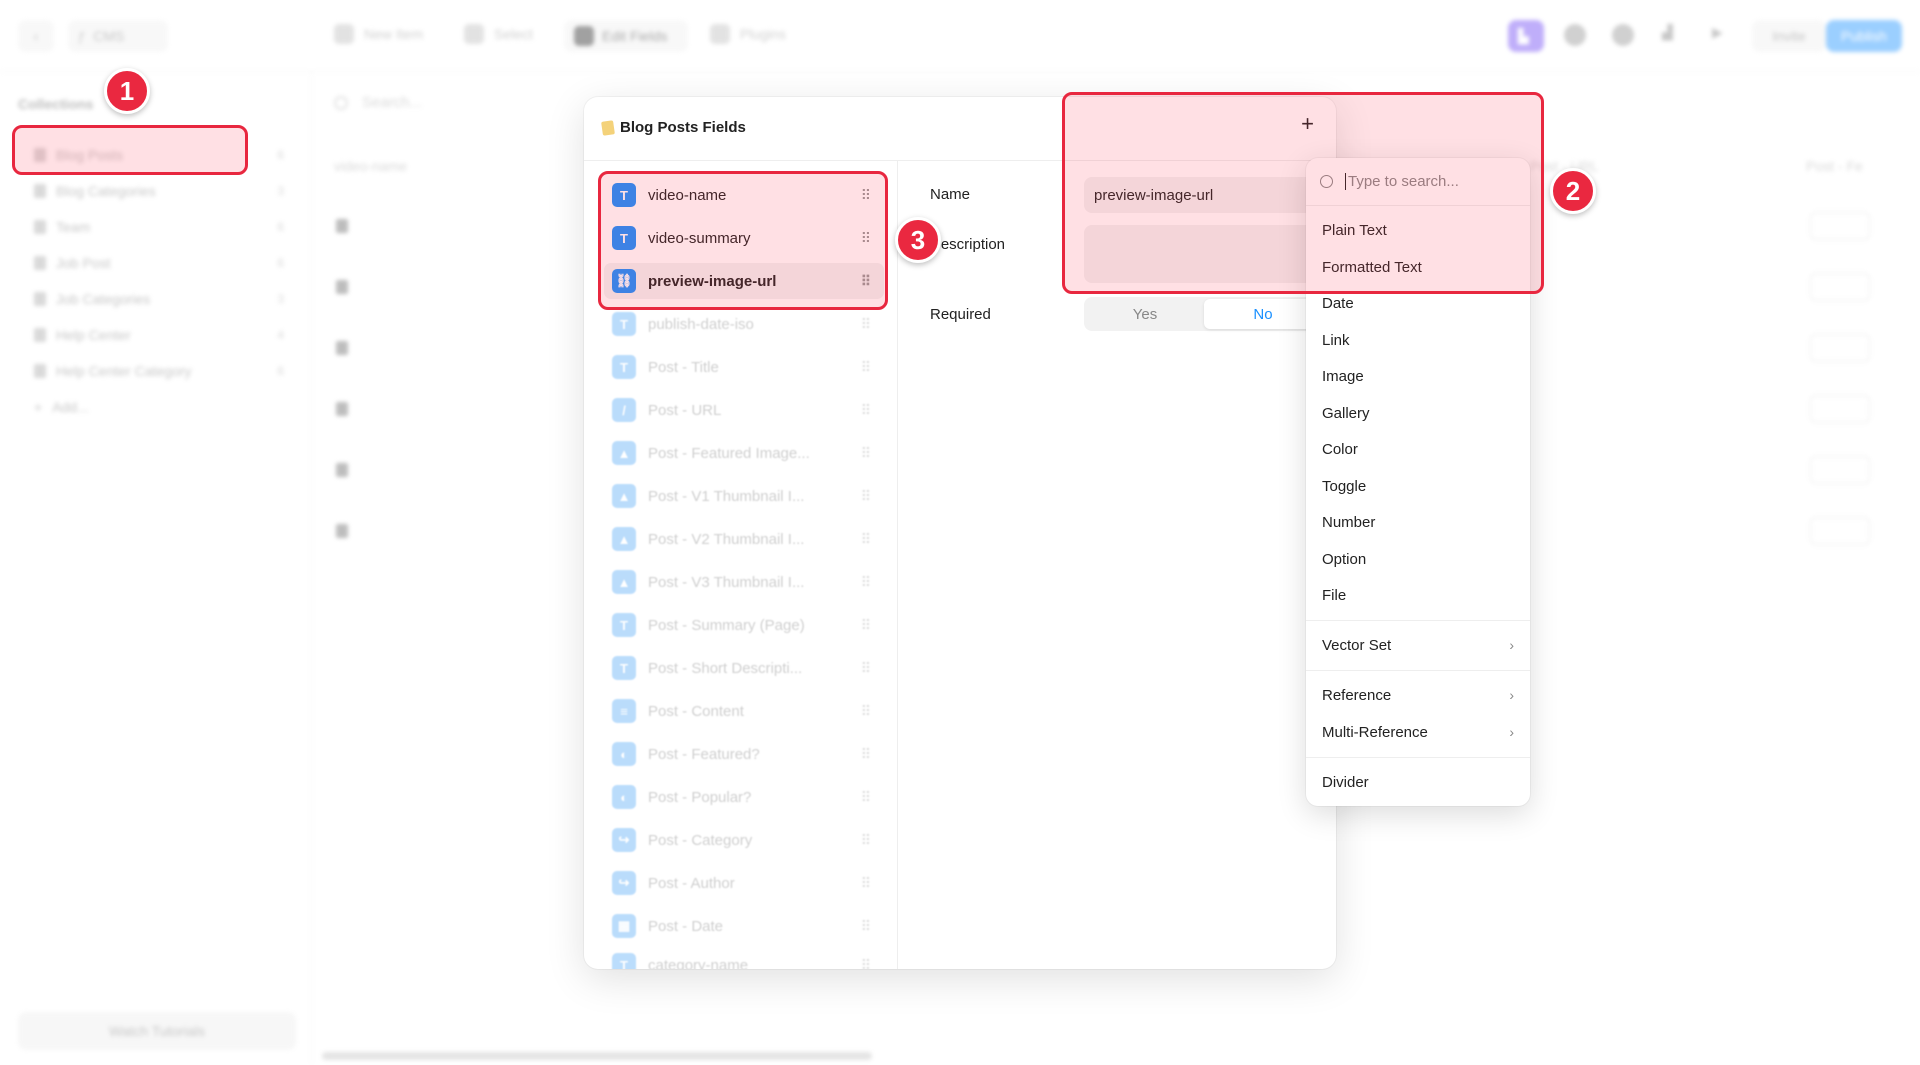  Describe the element at coordinates (159, 191) in the screenshot. I see `sidebar-item-blog-categories: Blog Categories 3` at that location.